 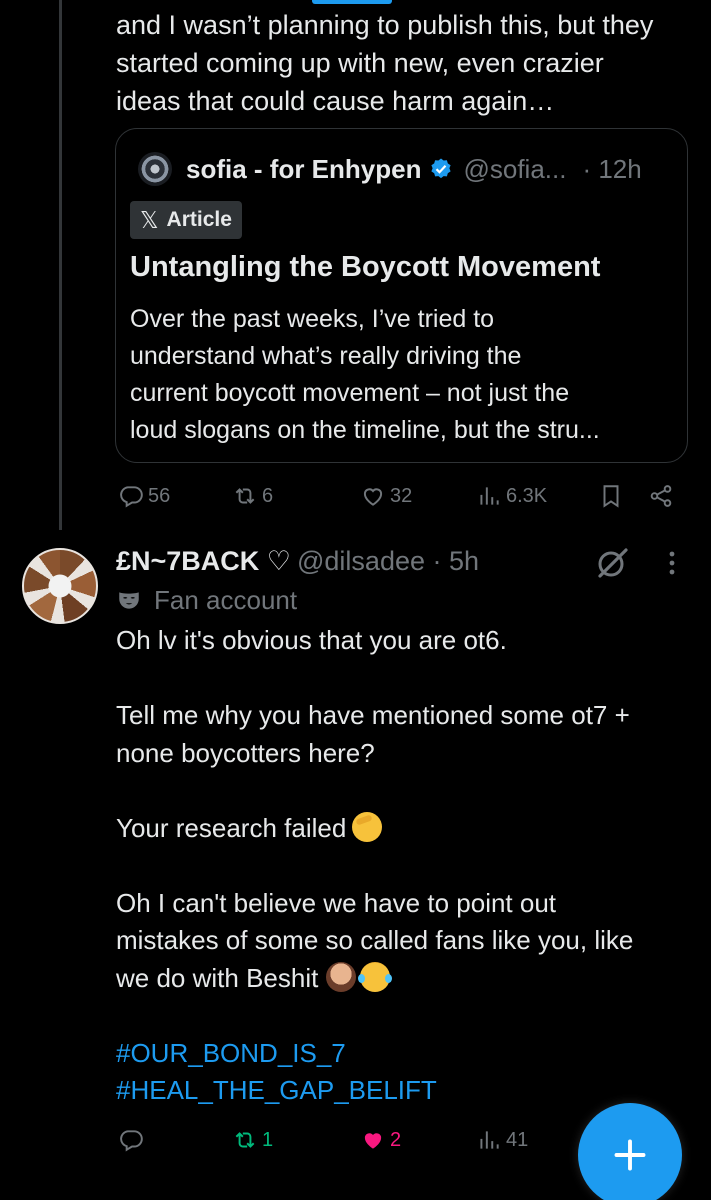 I want to click on more-icon, so click(x=672, y=563).